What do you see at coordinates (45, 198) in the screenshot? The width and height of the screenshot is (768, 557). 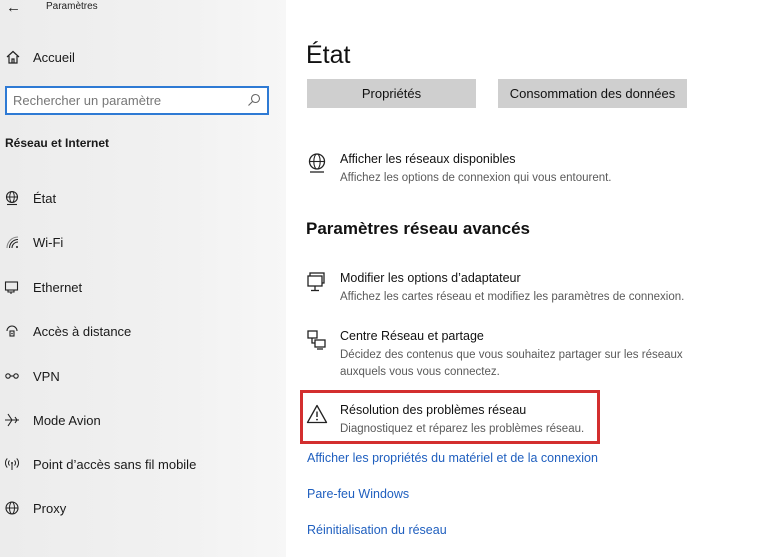 I see `sidebar-item-label: État` at bounding box center [45, 198].